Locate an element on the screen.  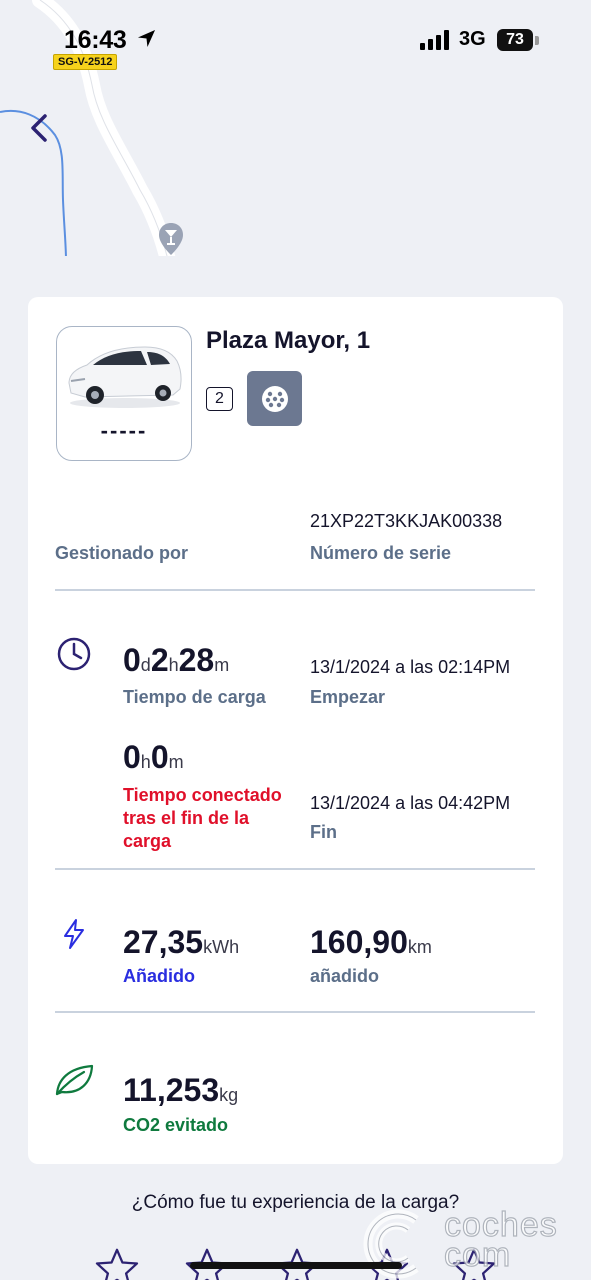
leaf-icon is located at coordinates (75, 1082).